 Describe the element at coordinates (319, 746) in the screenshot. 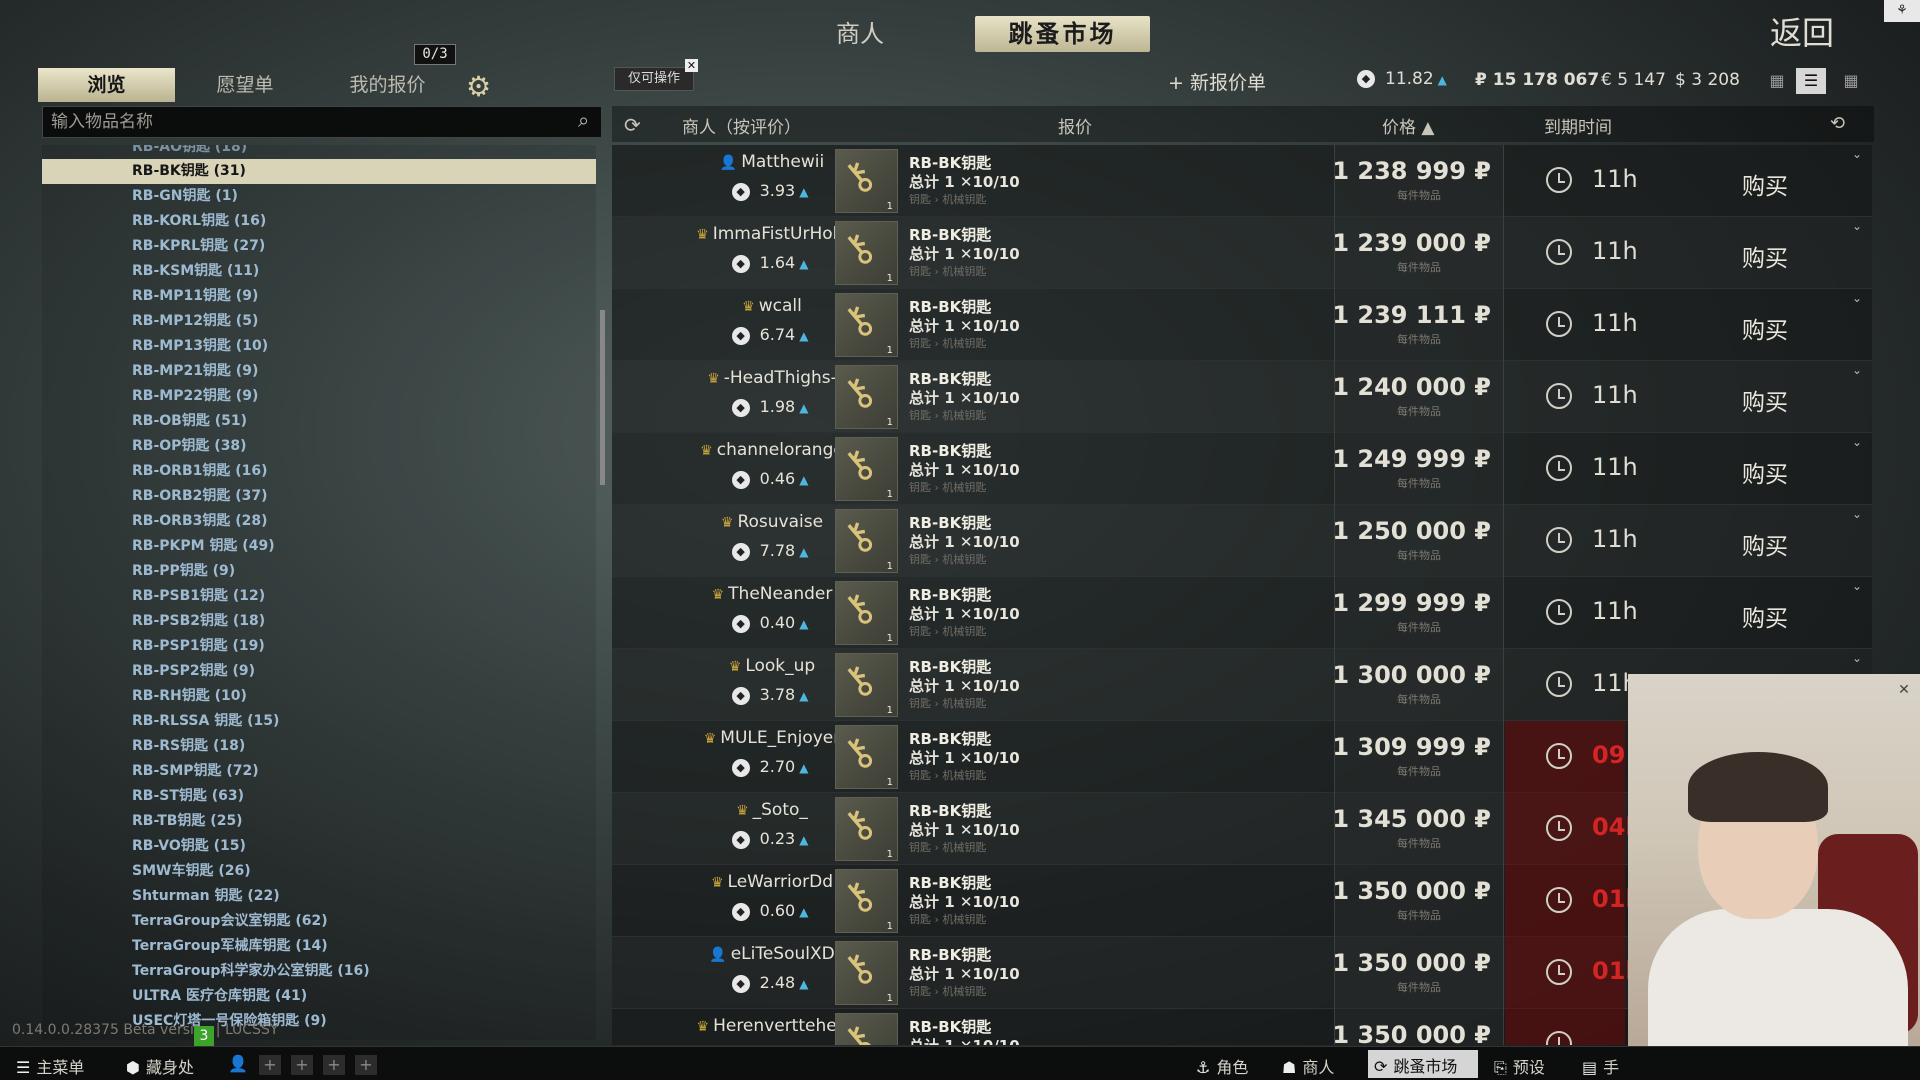

I see `category-item: RB-RS钥匙 (18)` at that location.